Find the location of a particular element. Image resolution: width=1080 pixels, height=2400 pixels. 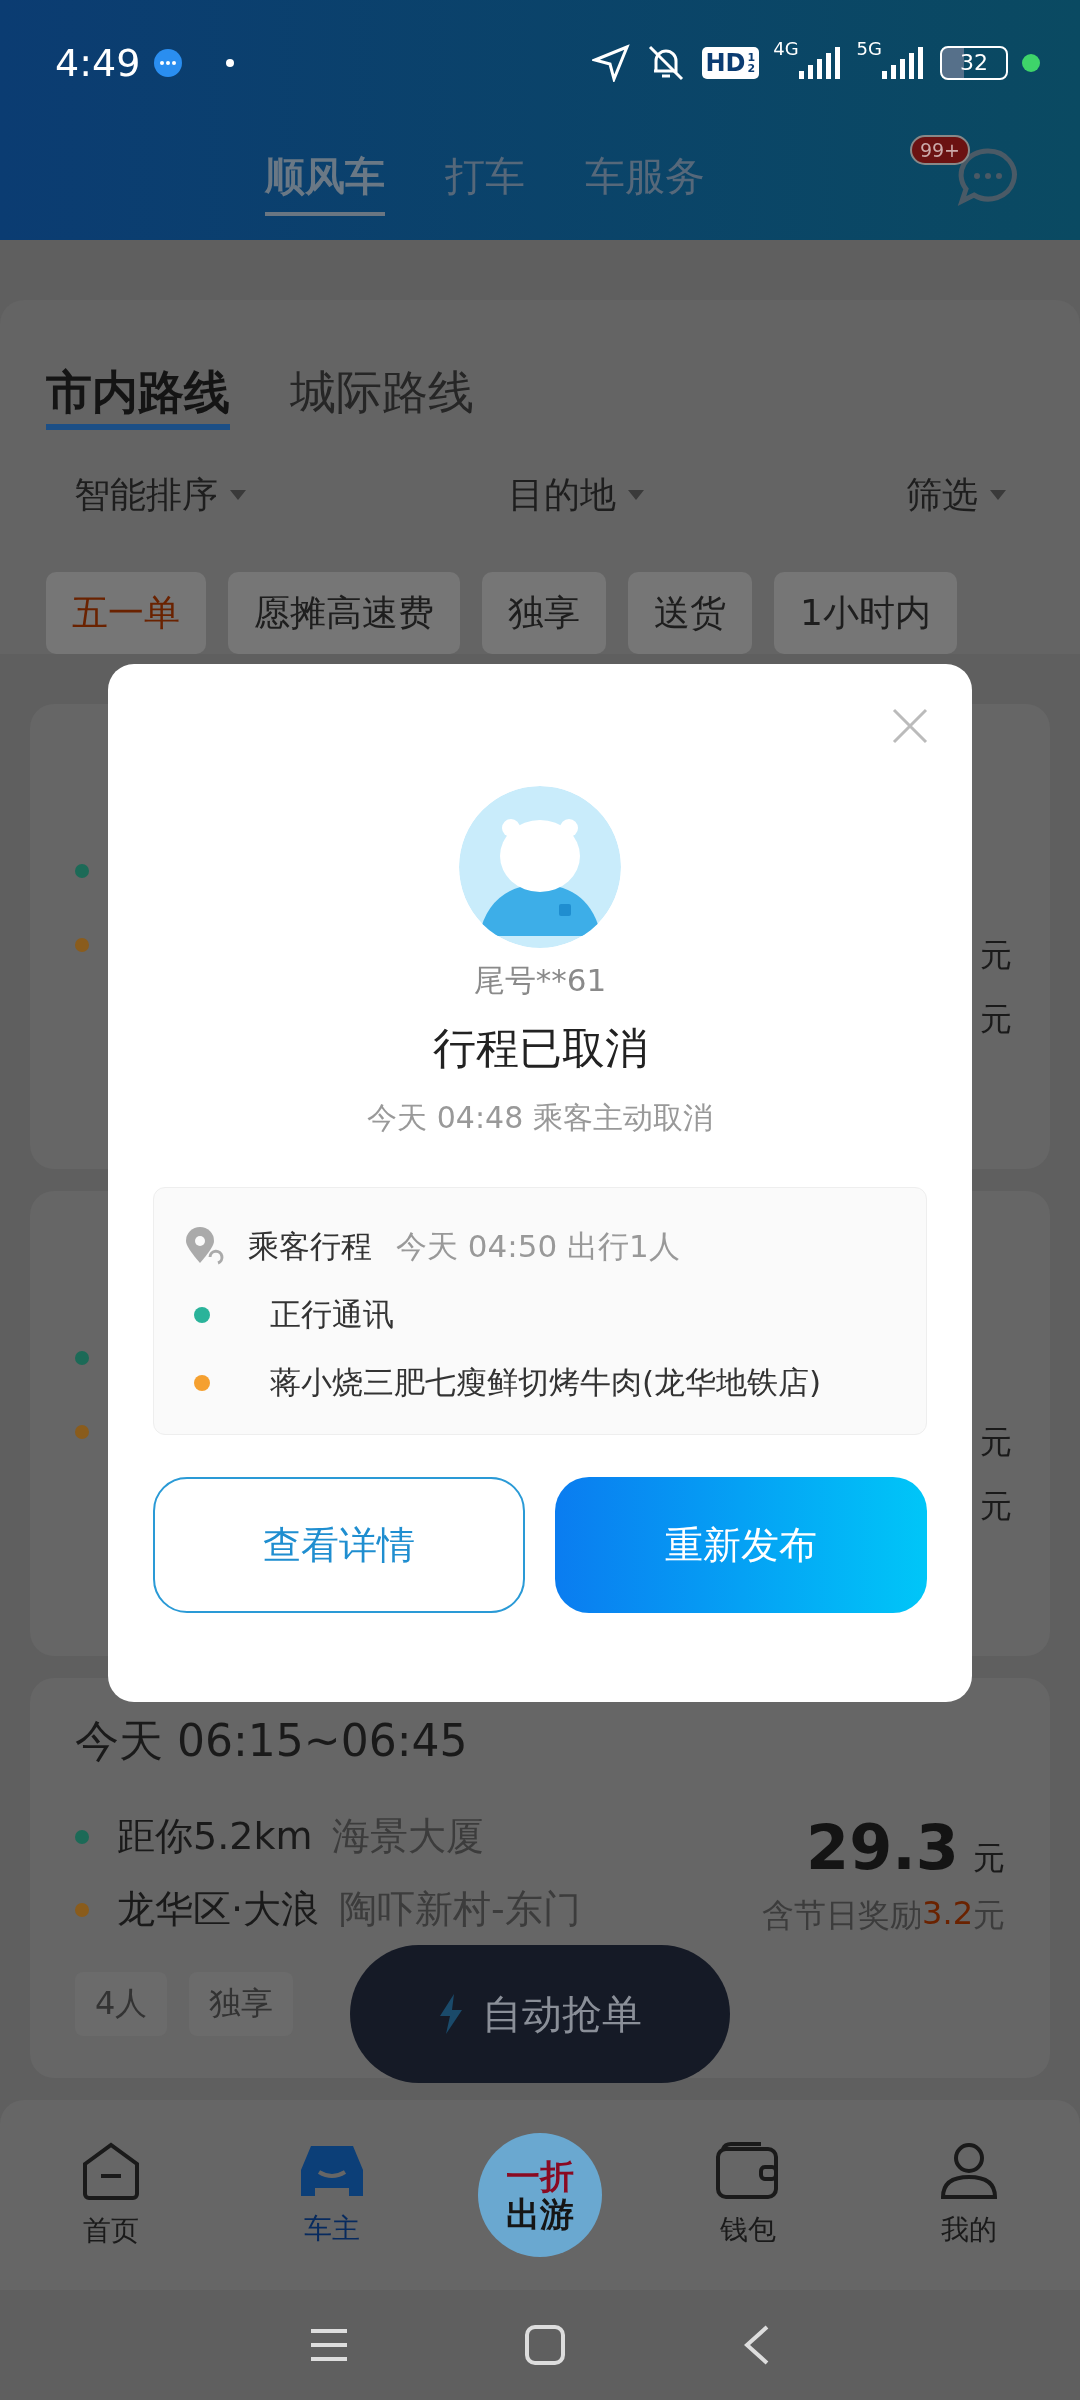

location-arrow-icon is located at coordinates (610, 62).